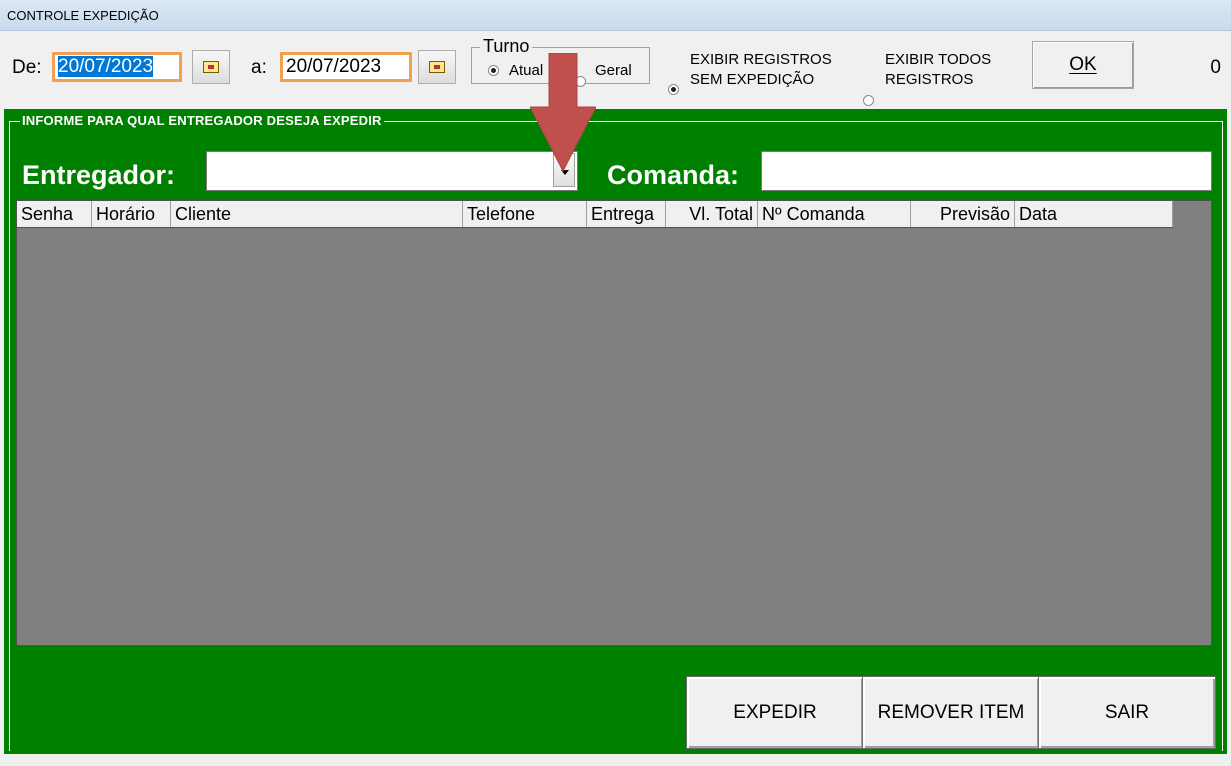 The width and height of the screenshot is (1231, 766). Describe the element at coordinates (761, 70) in the screenshot. I see `show-unexpedited-label: EXIBIR REGISTROS SEM EXPEDIÇÃO` at that location.